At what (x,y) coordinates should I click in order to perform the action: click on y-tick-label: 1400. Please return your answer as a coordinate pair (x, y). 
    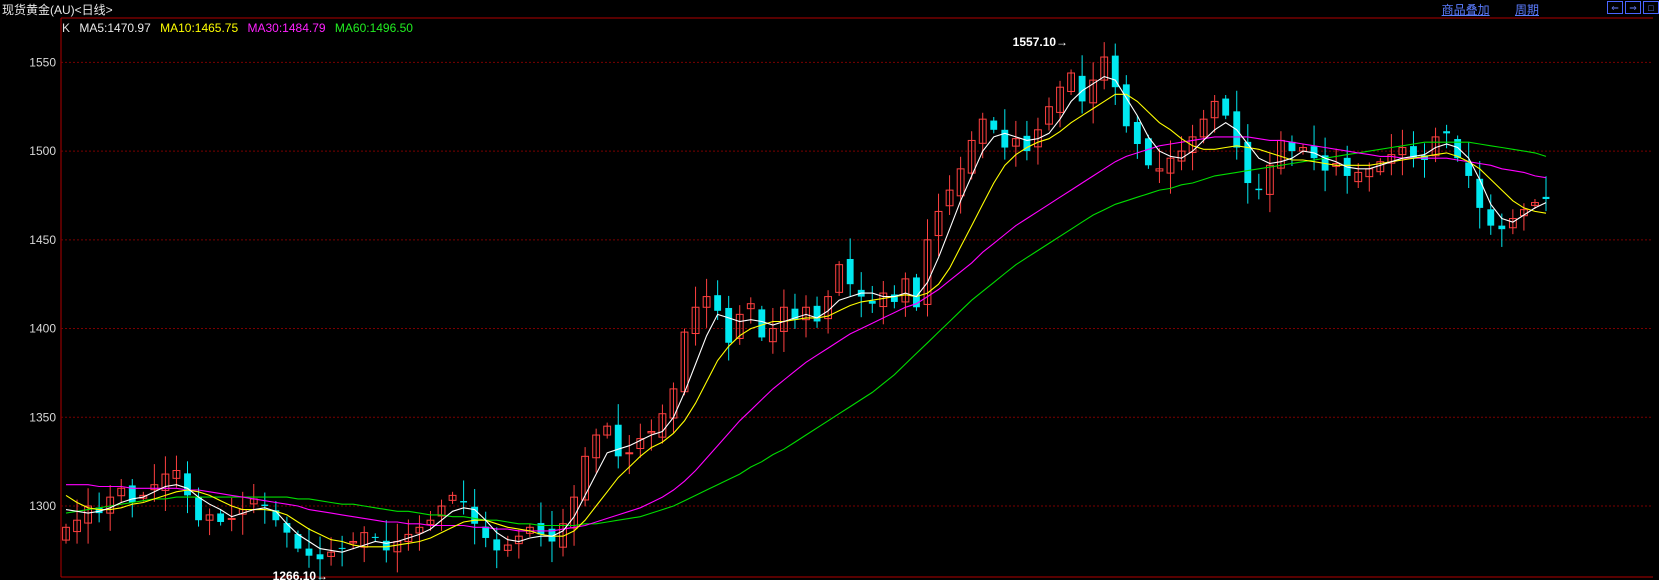
    Looking at the image, I should click on (42, 329).